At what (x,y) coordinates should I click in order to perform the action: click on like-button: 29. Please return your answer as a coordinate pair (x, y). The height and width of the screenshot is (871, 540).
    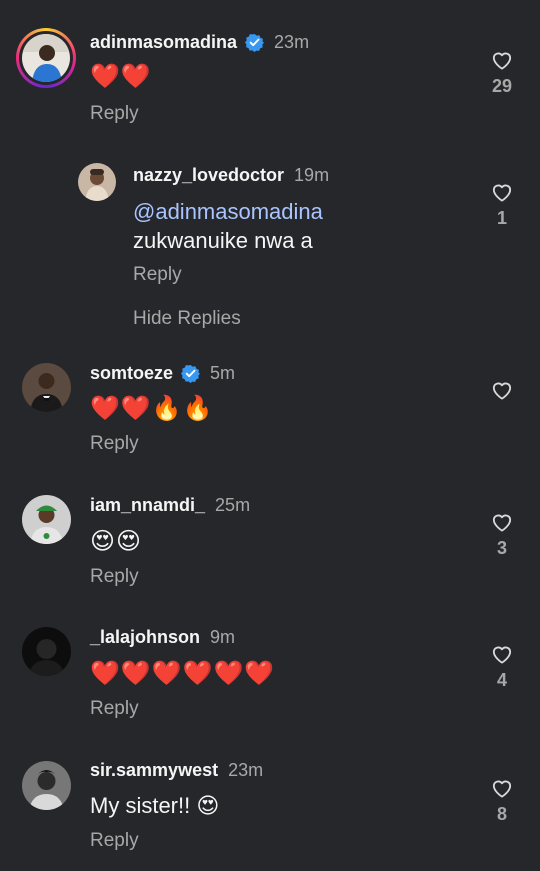
    Looking at the image, I should click on (502, 73).